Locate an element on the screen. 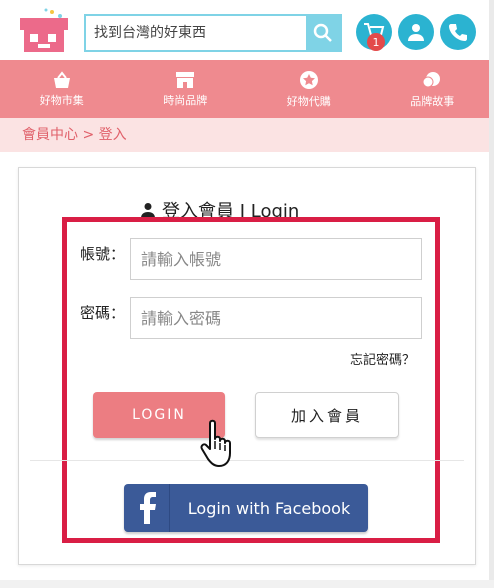 This screenshot has height=588, width=494. member-button is located at coordinates (416, 32).